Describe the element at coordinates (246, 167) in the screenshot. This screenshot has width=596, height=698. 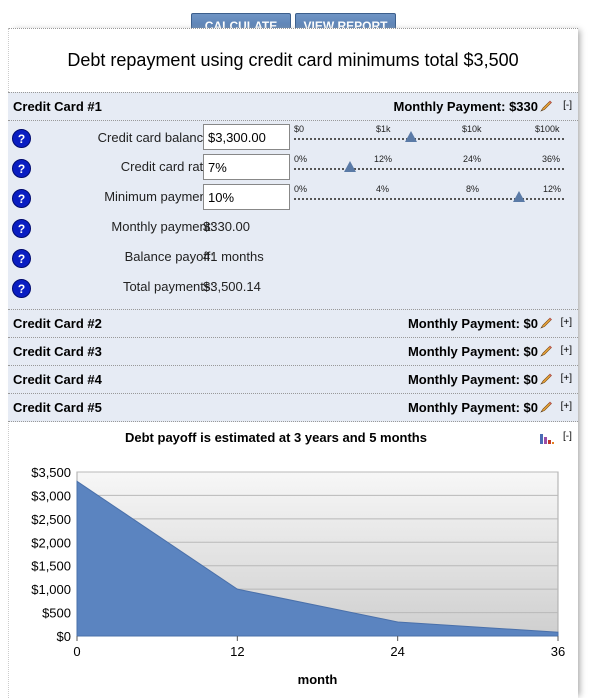
I see `rate-input` at that location.